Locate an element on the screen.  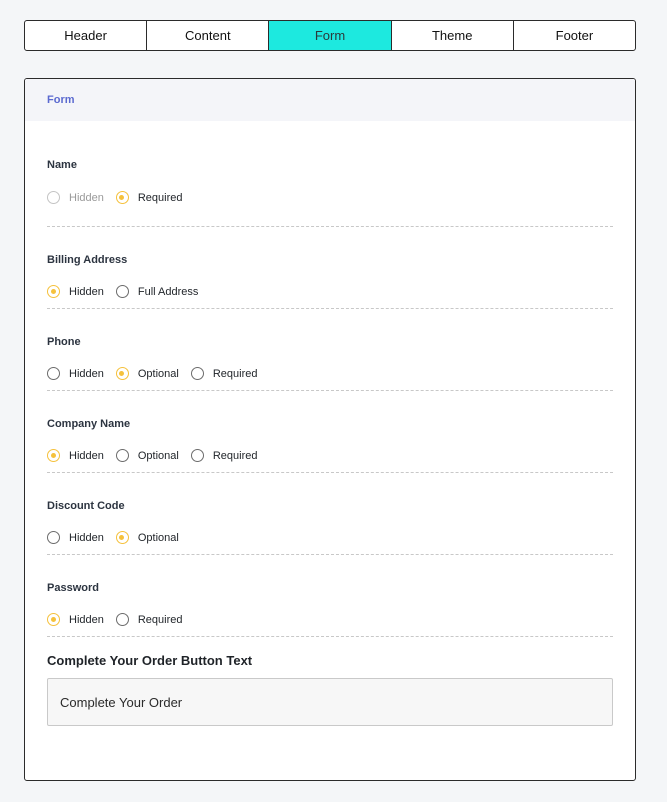
panel-title: Form is located at coordinates (61, 100).